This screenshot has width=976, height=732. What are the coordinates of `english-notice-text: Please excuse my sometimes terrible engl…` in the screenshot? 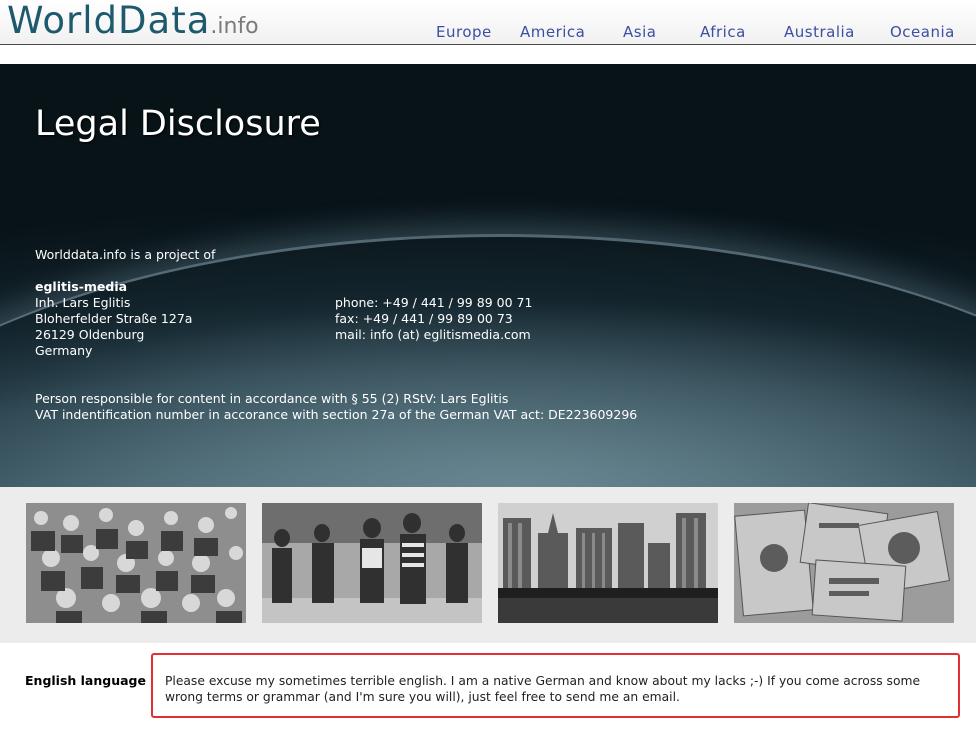 It's located at (543, 689).